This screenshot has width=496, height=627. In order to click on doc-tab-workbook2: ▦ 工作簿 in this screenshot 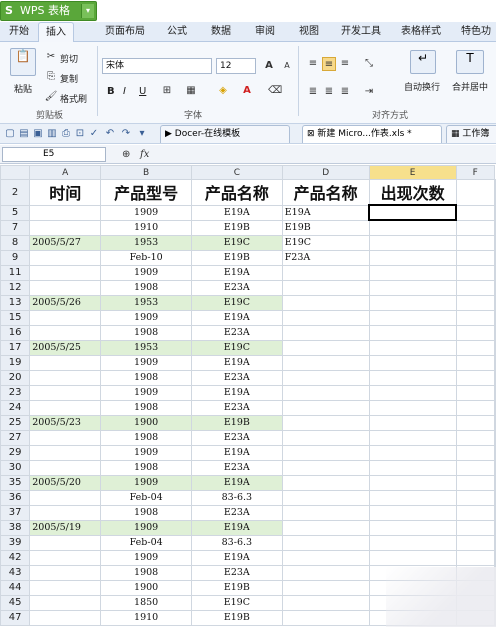, I will do `click(471, 134)`.